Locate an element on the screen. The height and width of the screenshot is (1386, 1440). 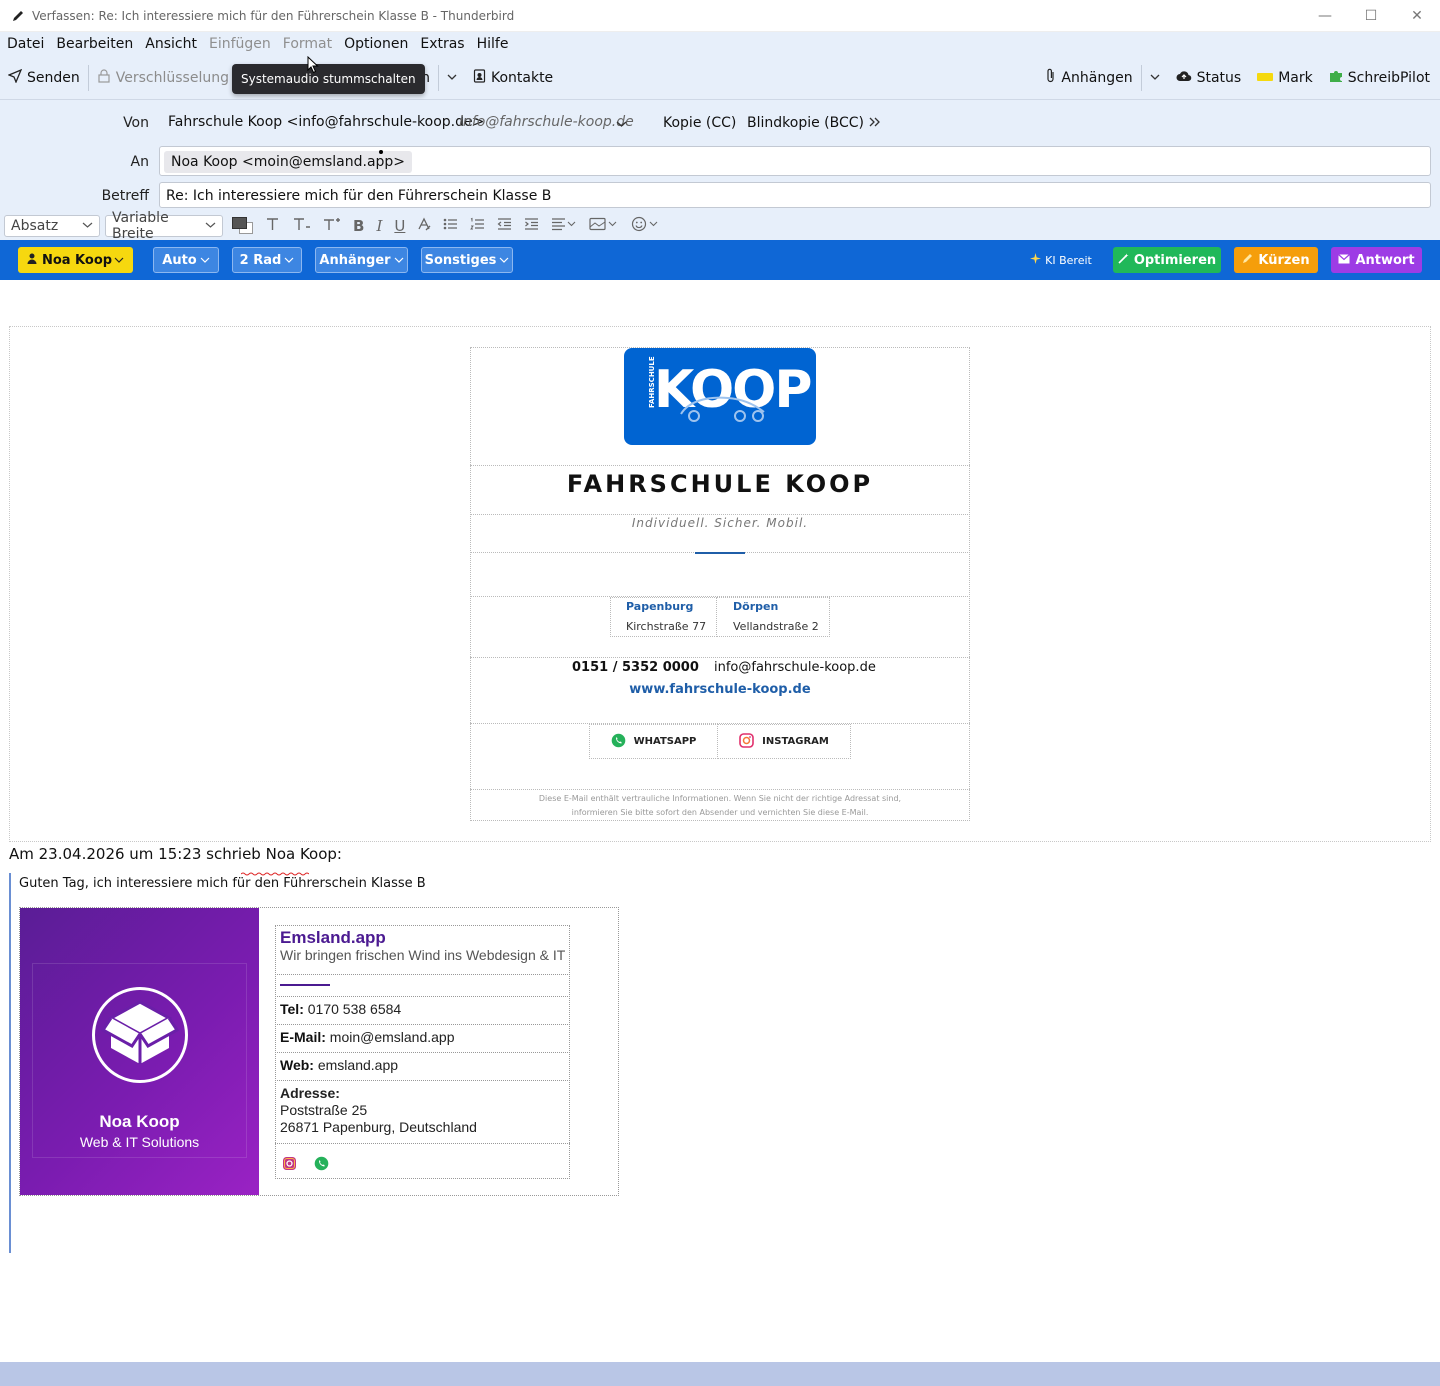
contacts-button: Kontakte is located at coordinates (513, 78).